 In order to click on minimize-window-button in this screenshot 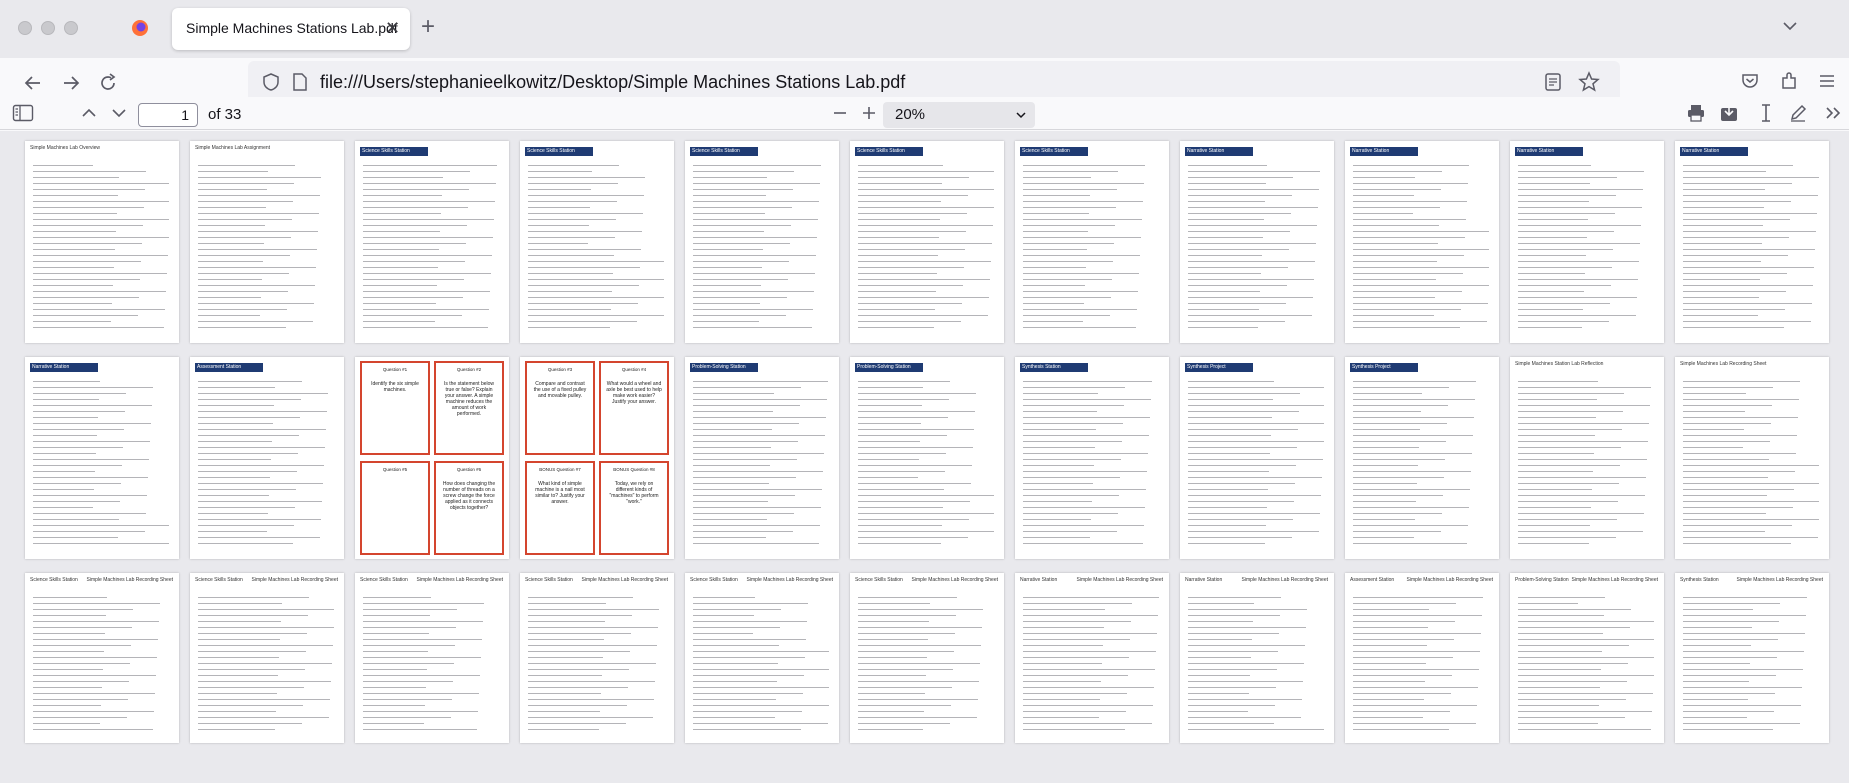, I will do `click(48, 28)`.